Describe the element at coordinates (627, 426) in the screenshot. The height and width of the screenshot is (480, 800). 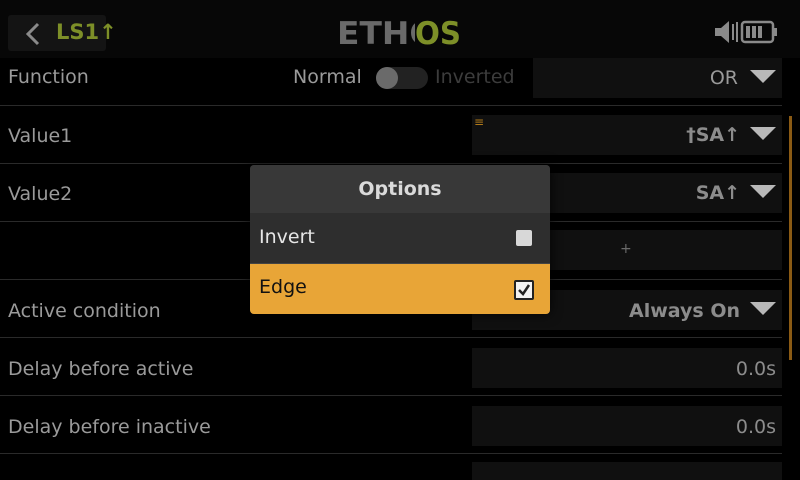
I see `delay-inactive-field: 0.0s` at that location.